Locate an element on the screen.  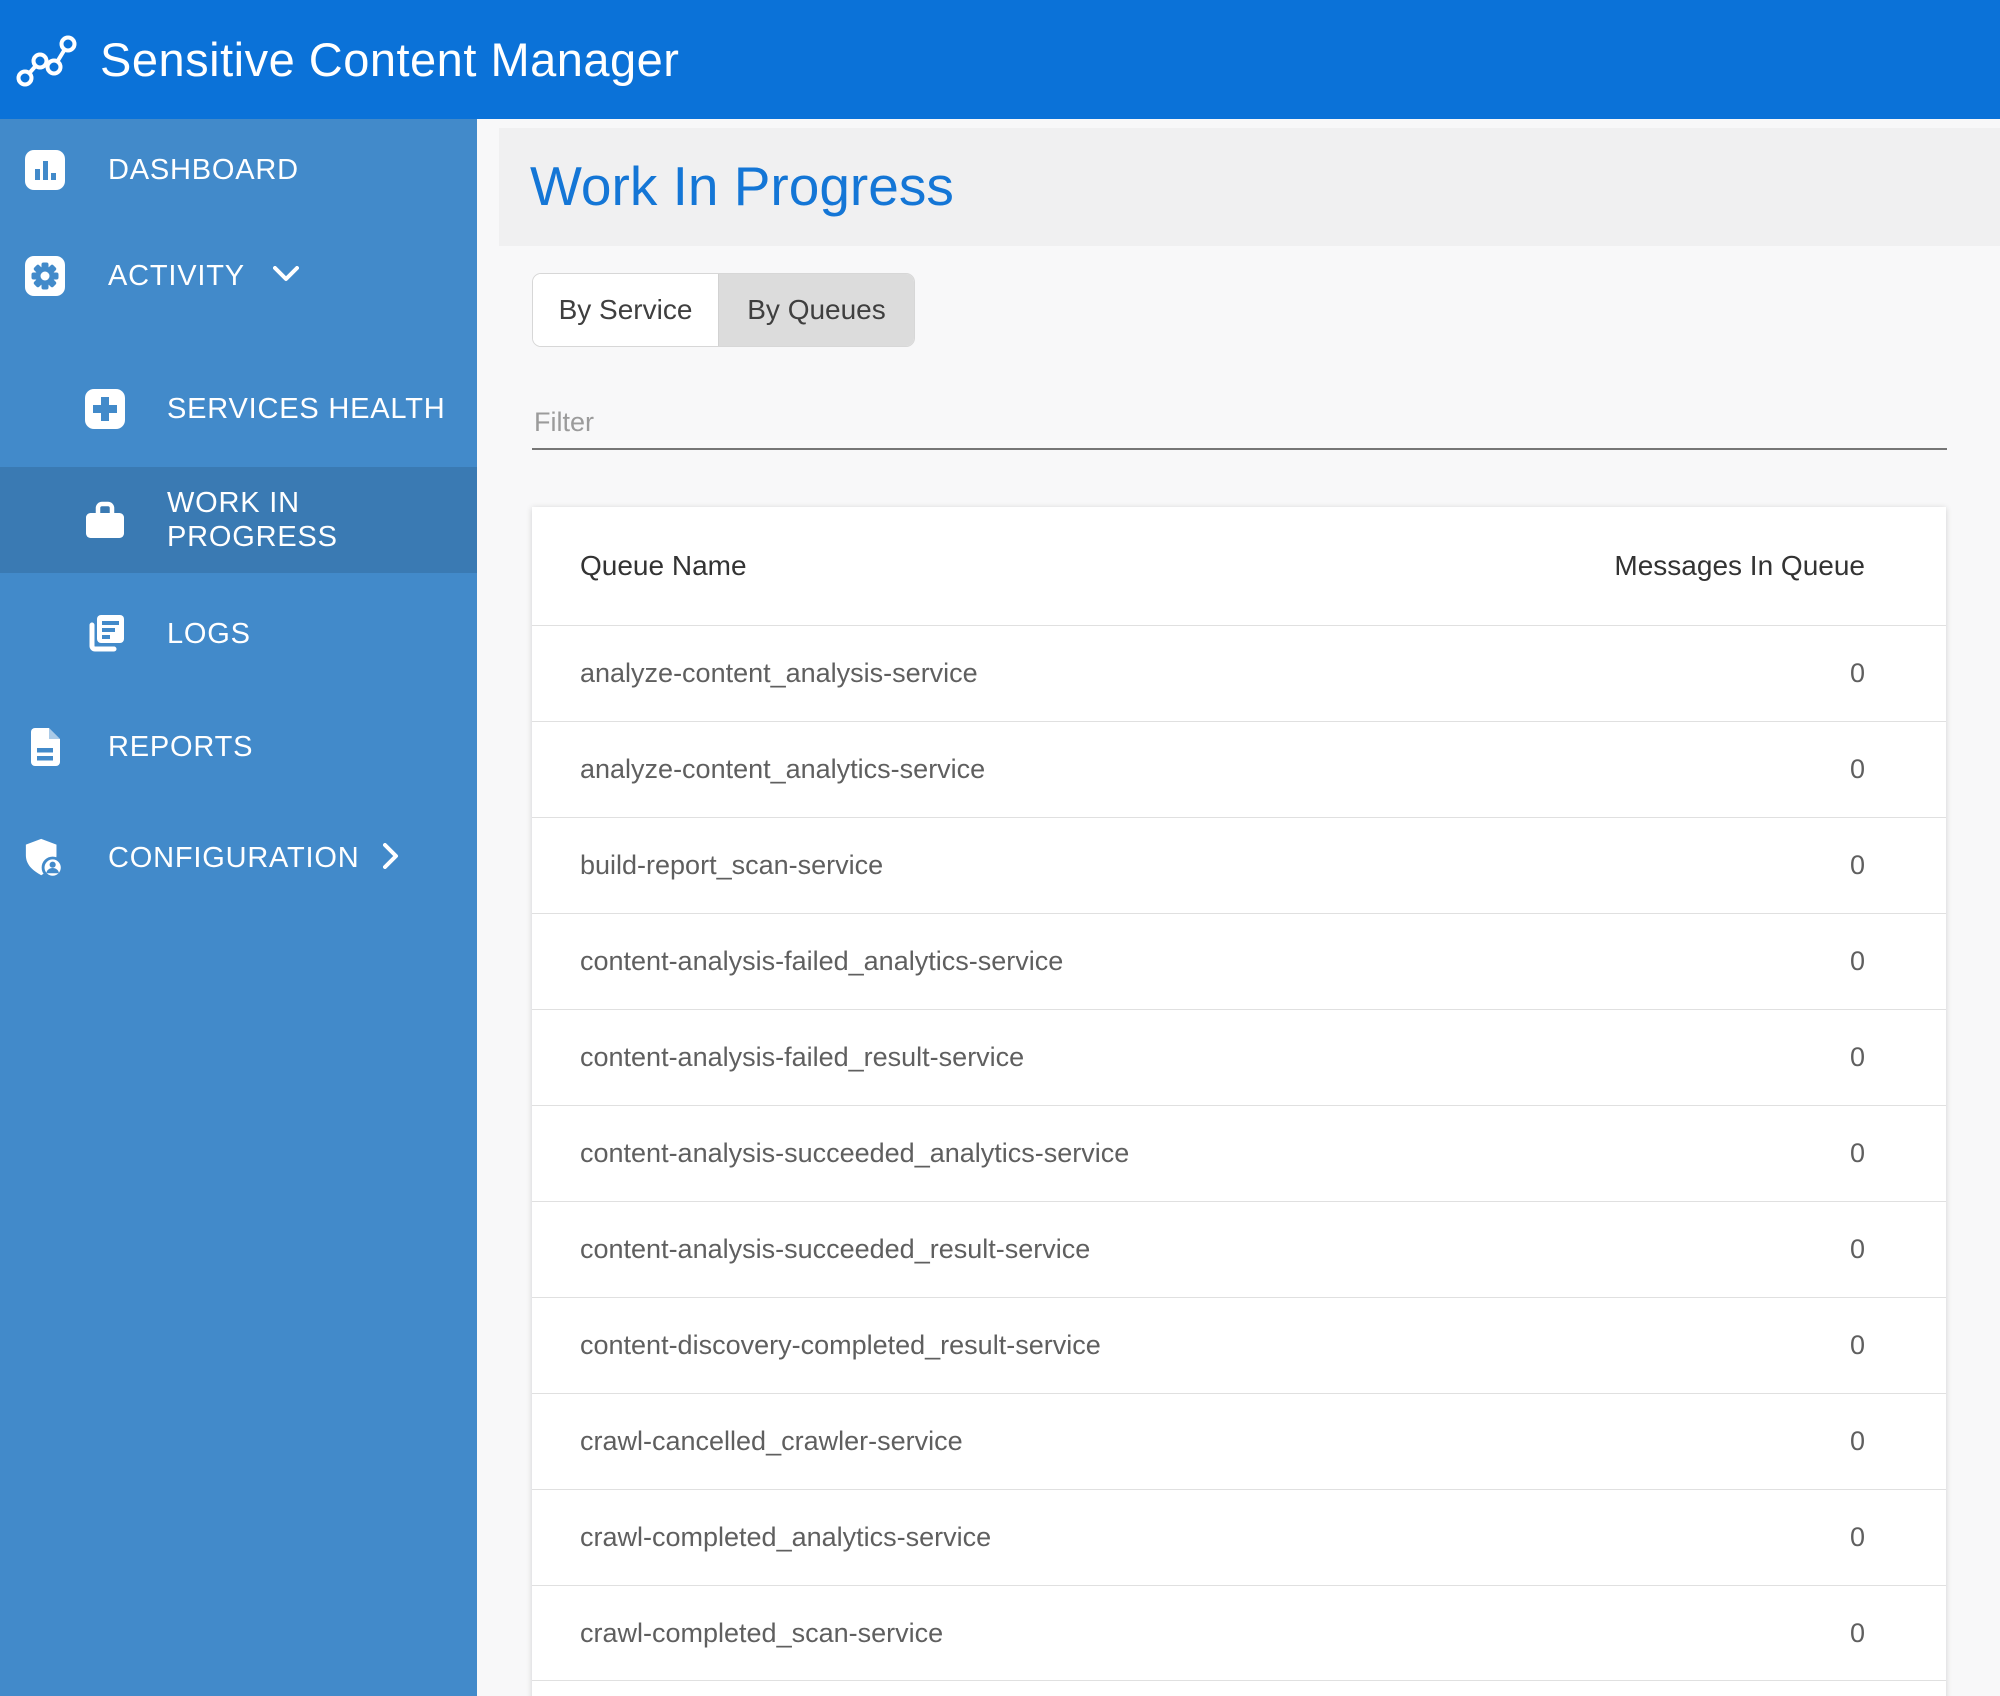
sidebar-item-label: REPORTS is located at coordinates (181, 747).